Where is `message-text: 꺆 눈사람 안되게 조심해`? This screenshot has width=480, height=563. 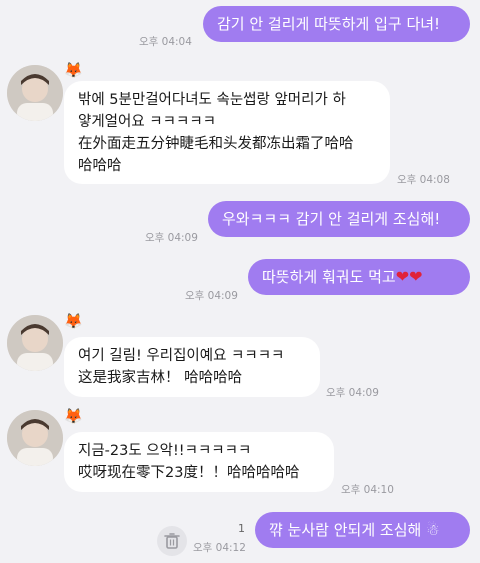 message-text: 꺆 눈사람 안되게 조심해 is located at coordinates (345, 530).